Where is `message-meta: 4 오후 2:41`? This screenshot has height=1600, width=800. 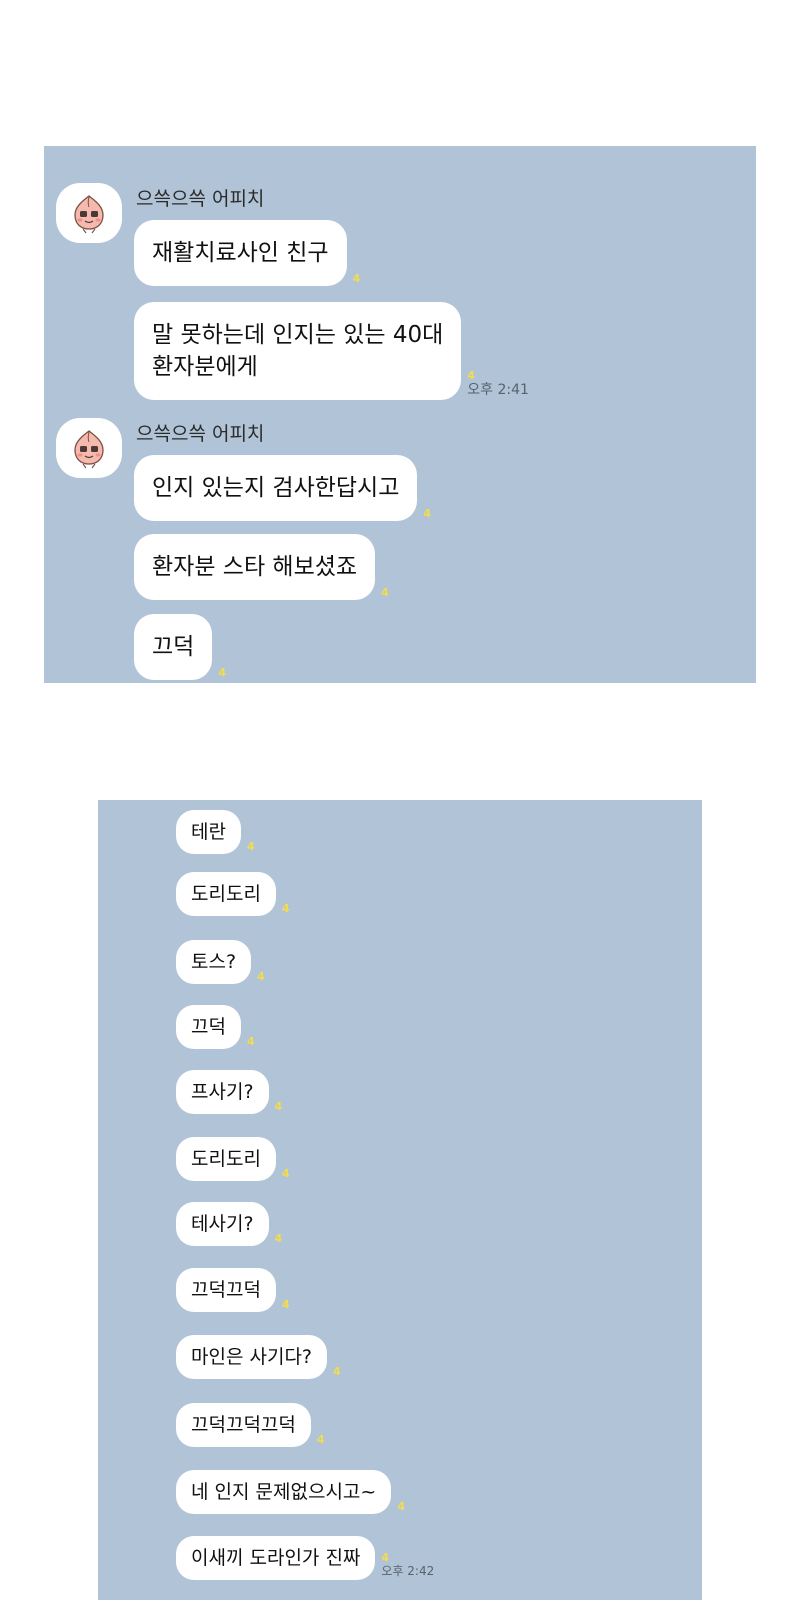 message-meta: 4 오후 2:41 is located at coordinates (498, 384).